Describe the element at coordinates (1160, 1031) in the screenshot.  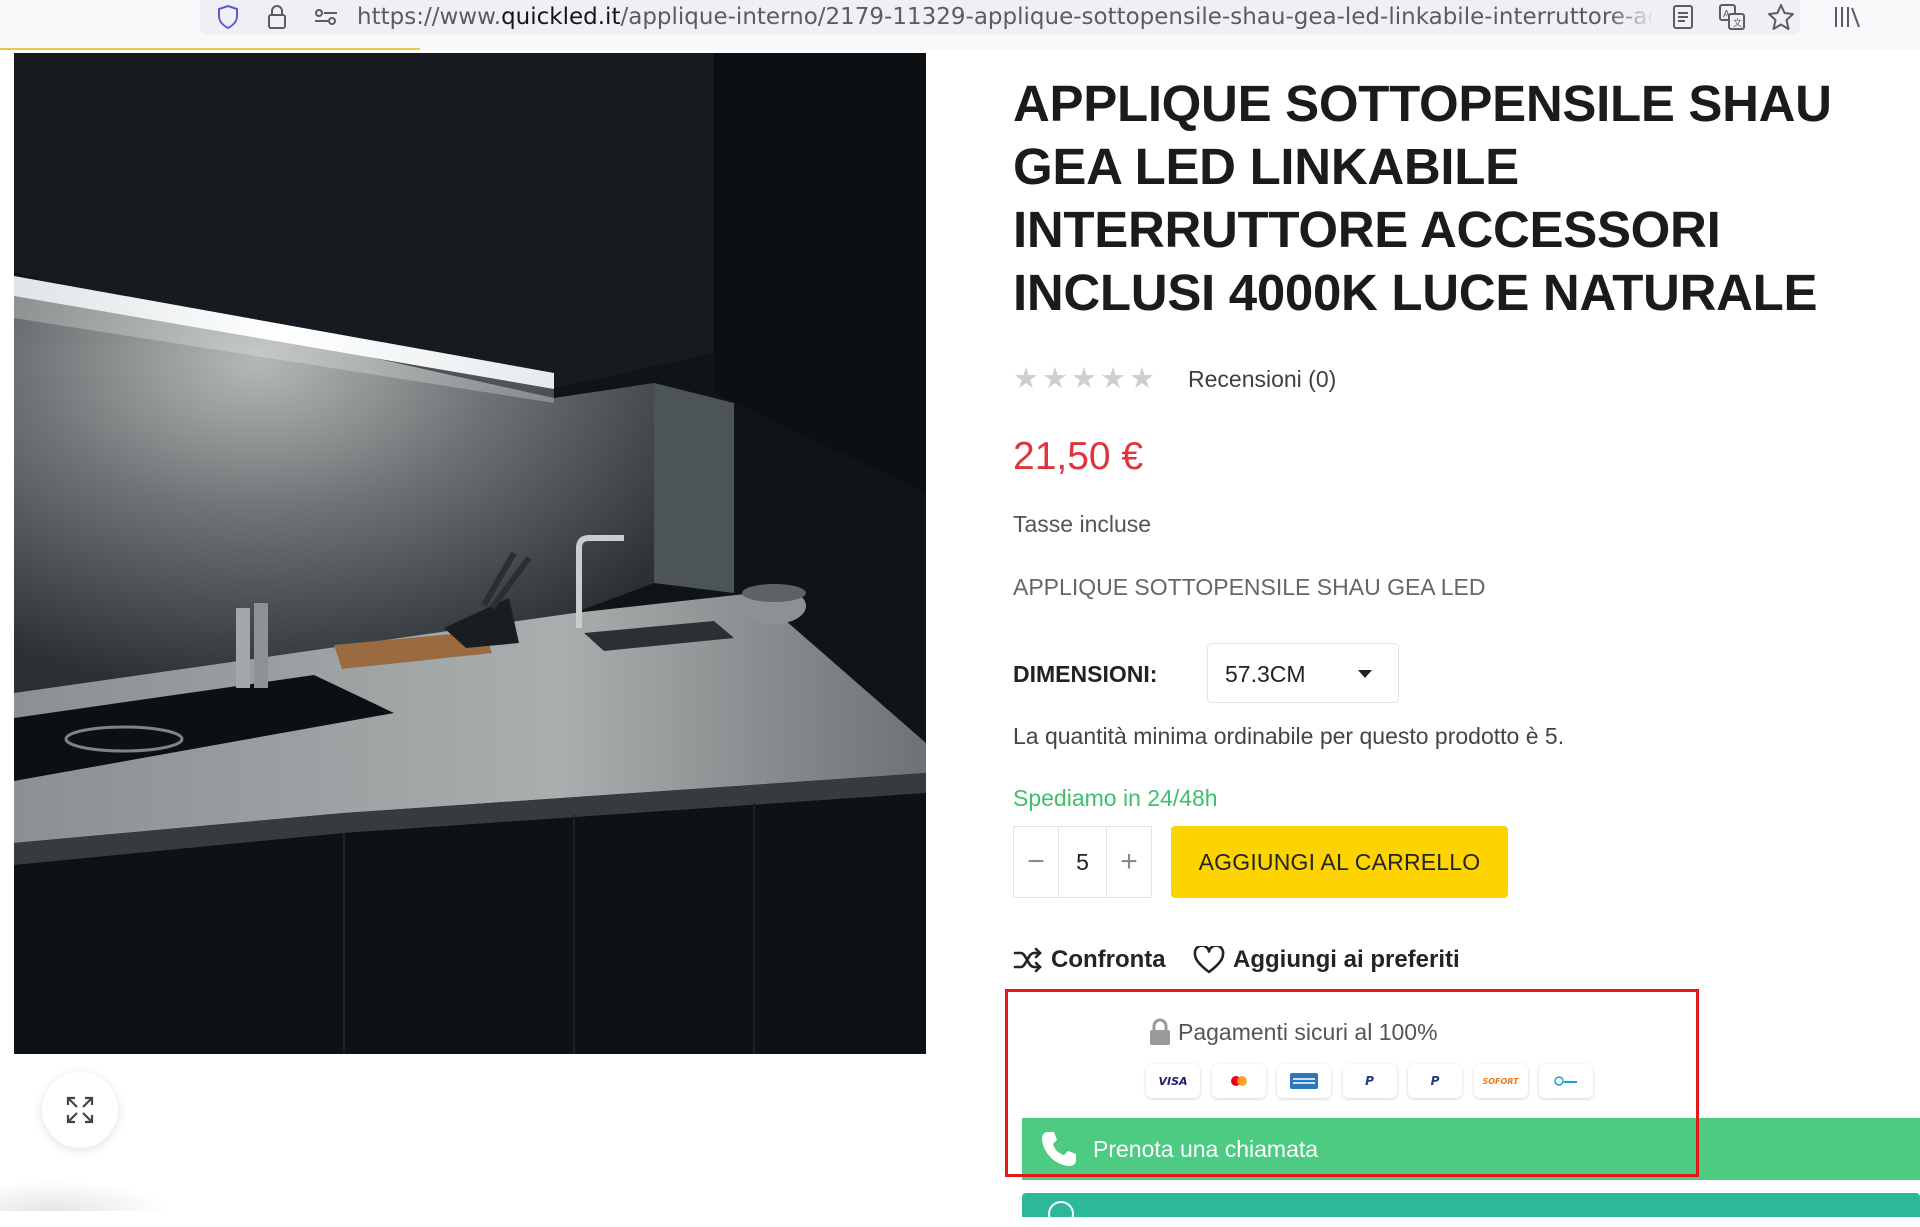
I see `padlock-icon` at that location.